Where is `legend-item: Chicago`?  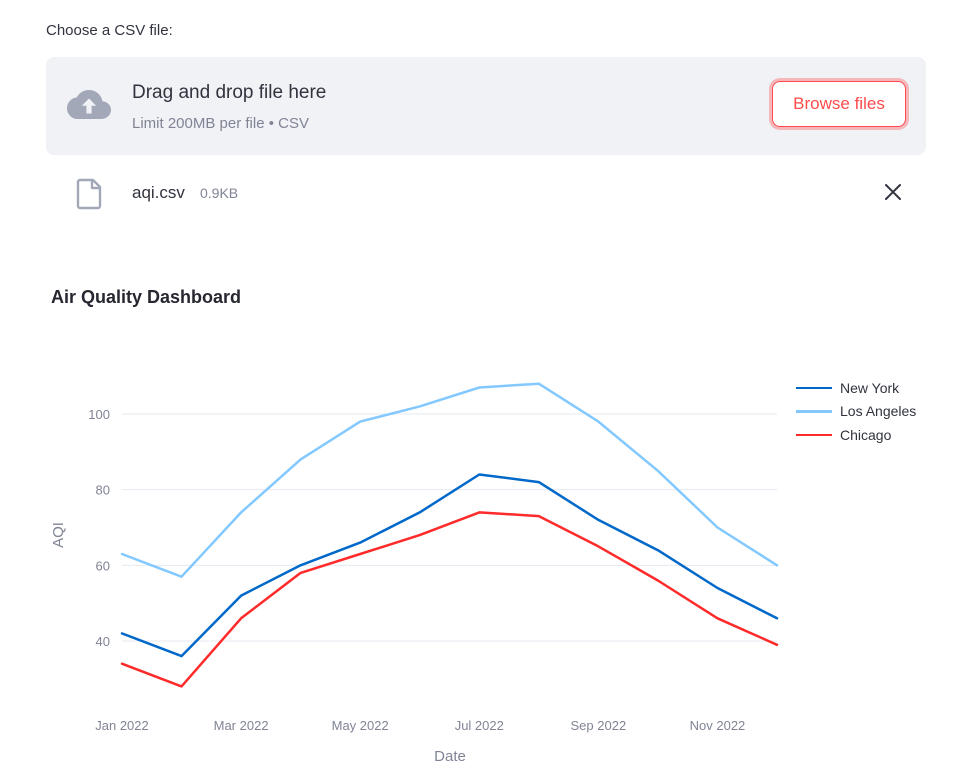
legend-item: Chicago is located at coordinates (856, 435).